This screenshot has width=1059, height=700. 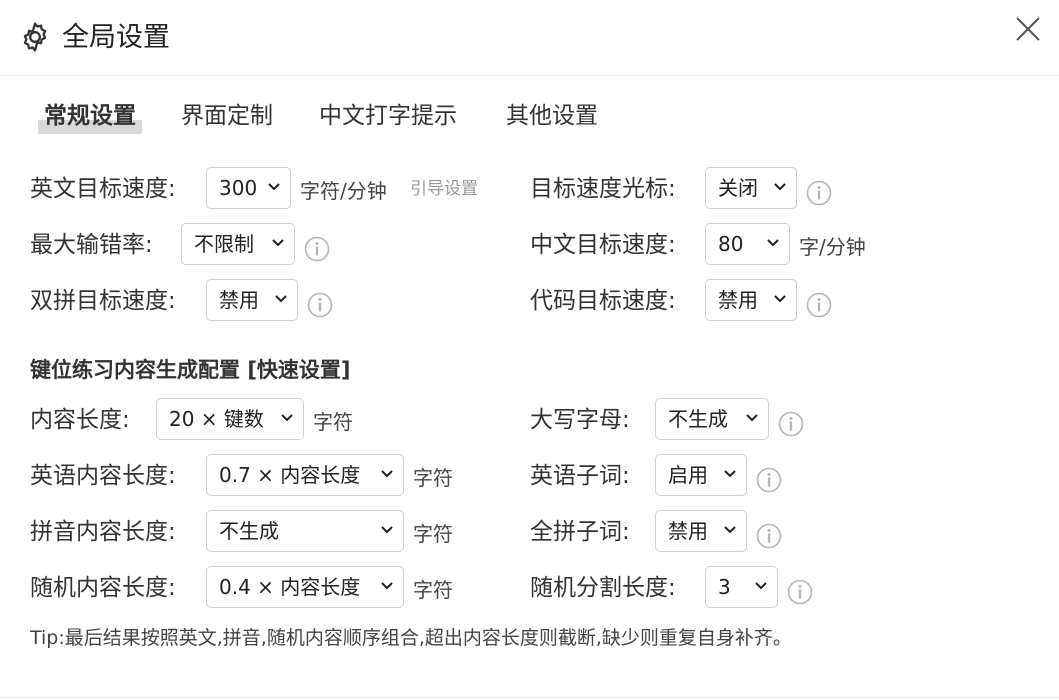 I want to click on uppercase-select: 不生成, so click(x=712, y=419).